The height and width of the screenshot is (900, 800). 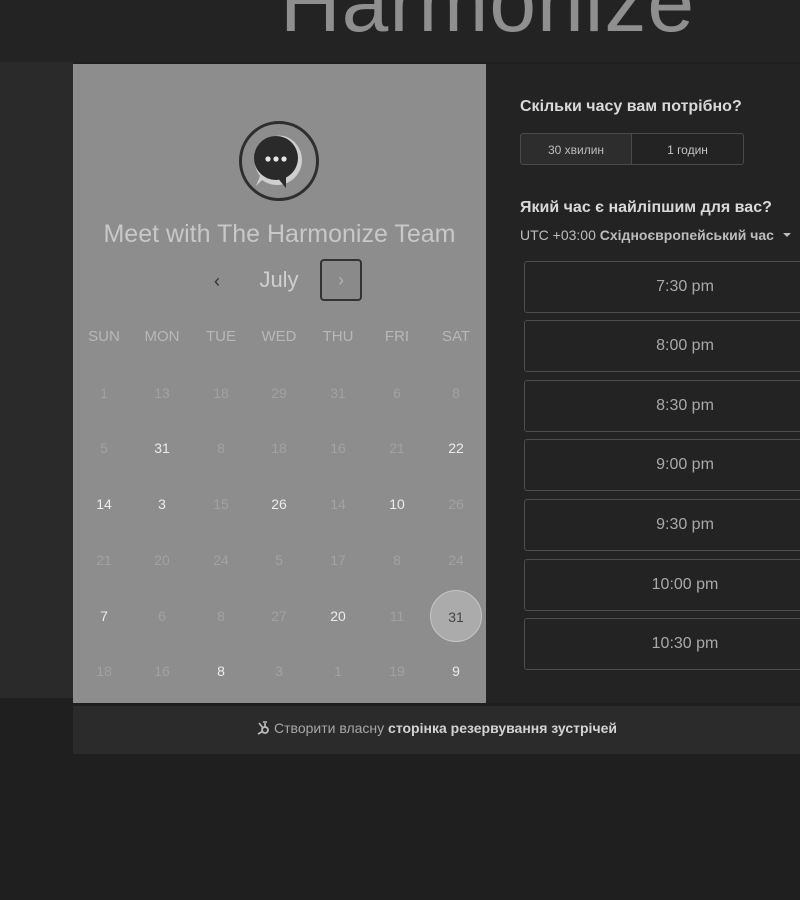 What do you see at coordinates (685, 524) in the screenshot?
I see `time-slot-label: 9:30 pm` at bounding box center [685, 524].